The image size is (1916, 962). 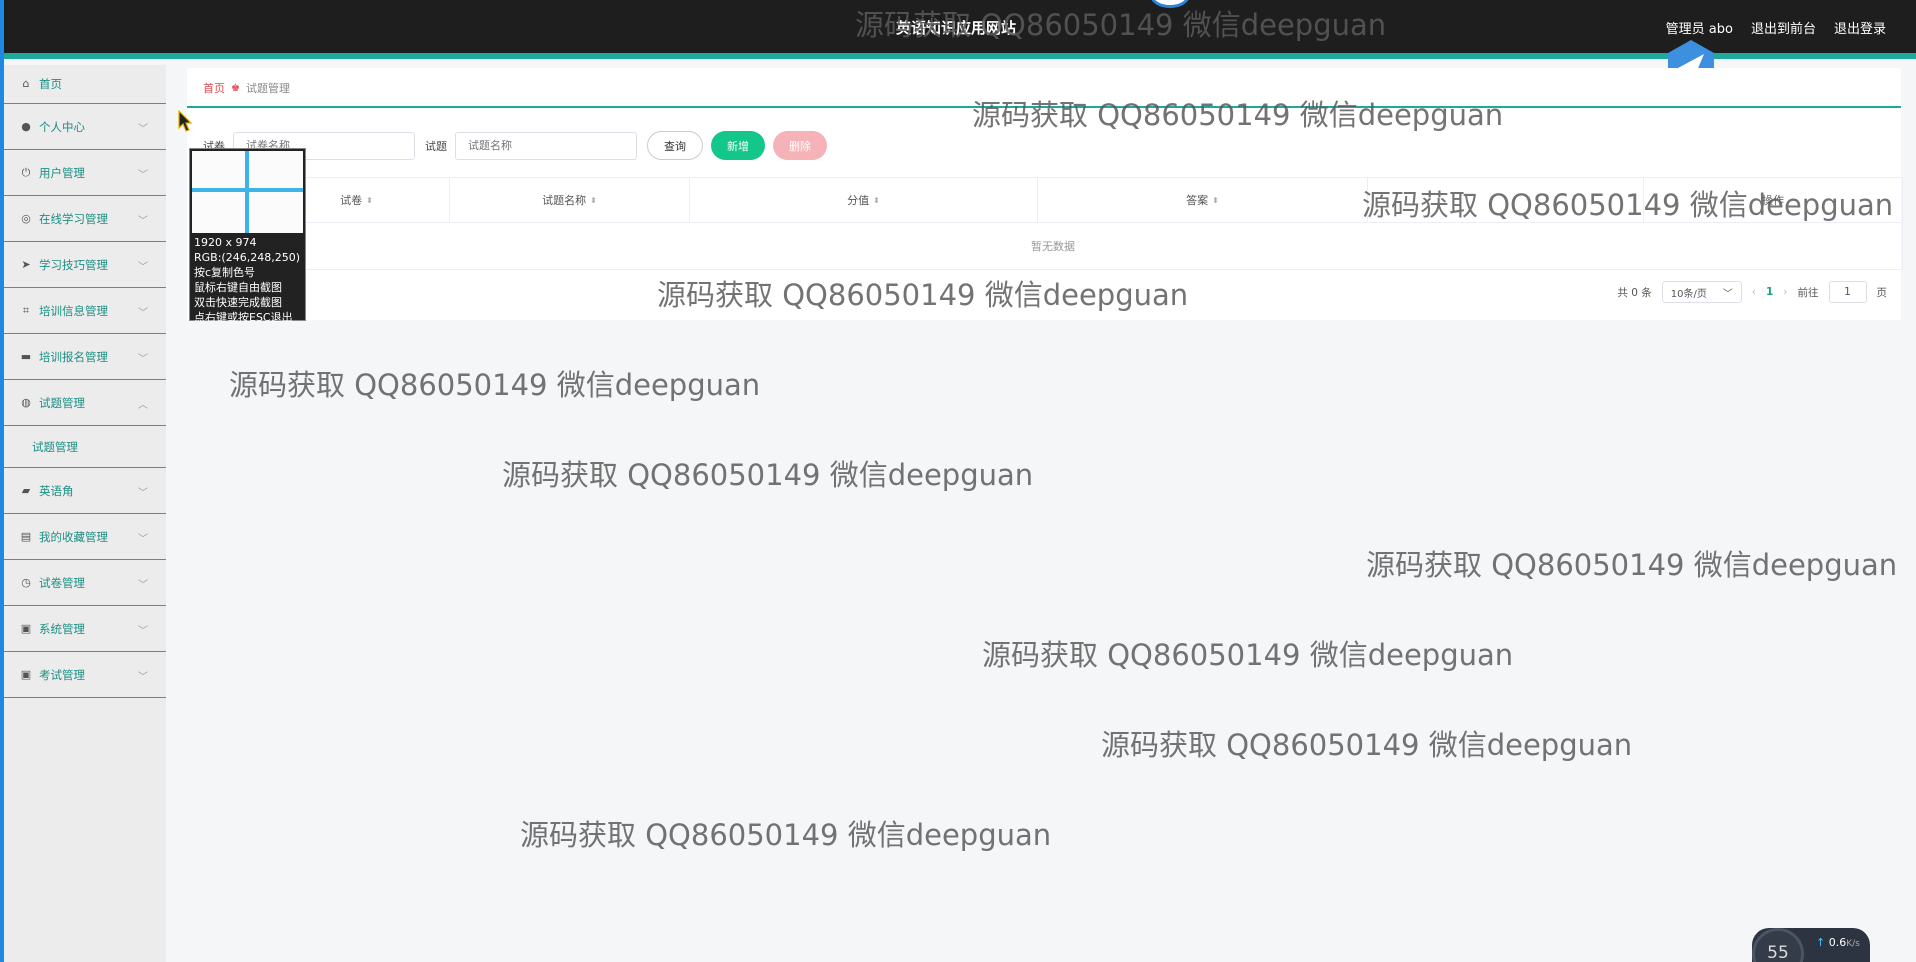 I want to click on sidebar-item-label: 我的收藏管理, so click(x=73, y=536).